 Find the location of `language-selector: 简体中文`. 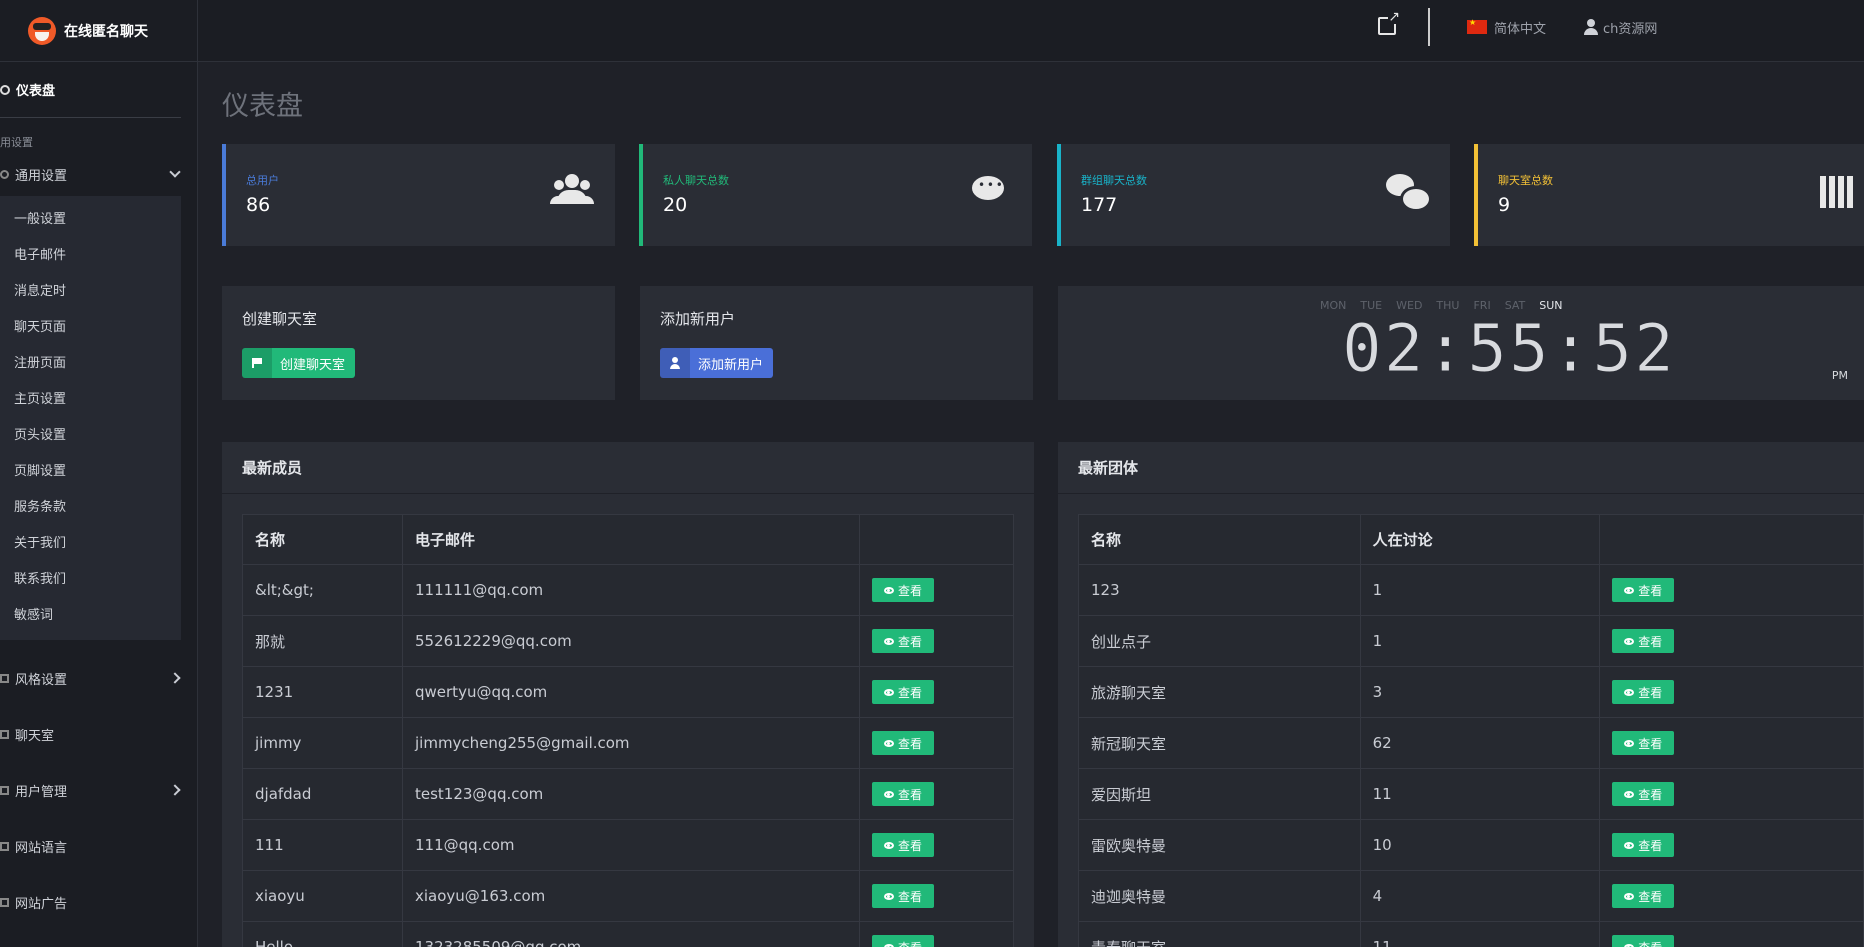

language-selector: 简体中文 is located at coordinates (1520, 27).